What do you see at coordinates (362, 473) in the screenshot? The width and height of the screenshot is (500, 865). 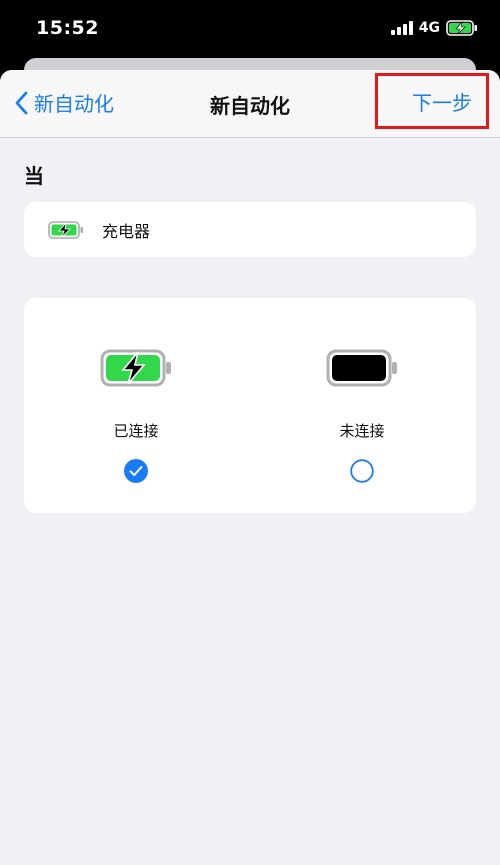 I see `radio-empty-icon` at bounding box center [362, 473].